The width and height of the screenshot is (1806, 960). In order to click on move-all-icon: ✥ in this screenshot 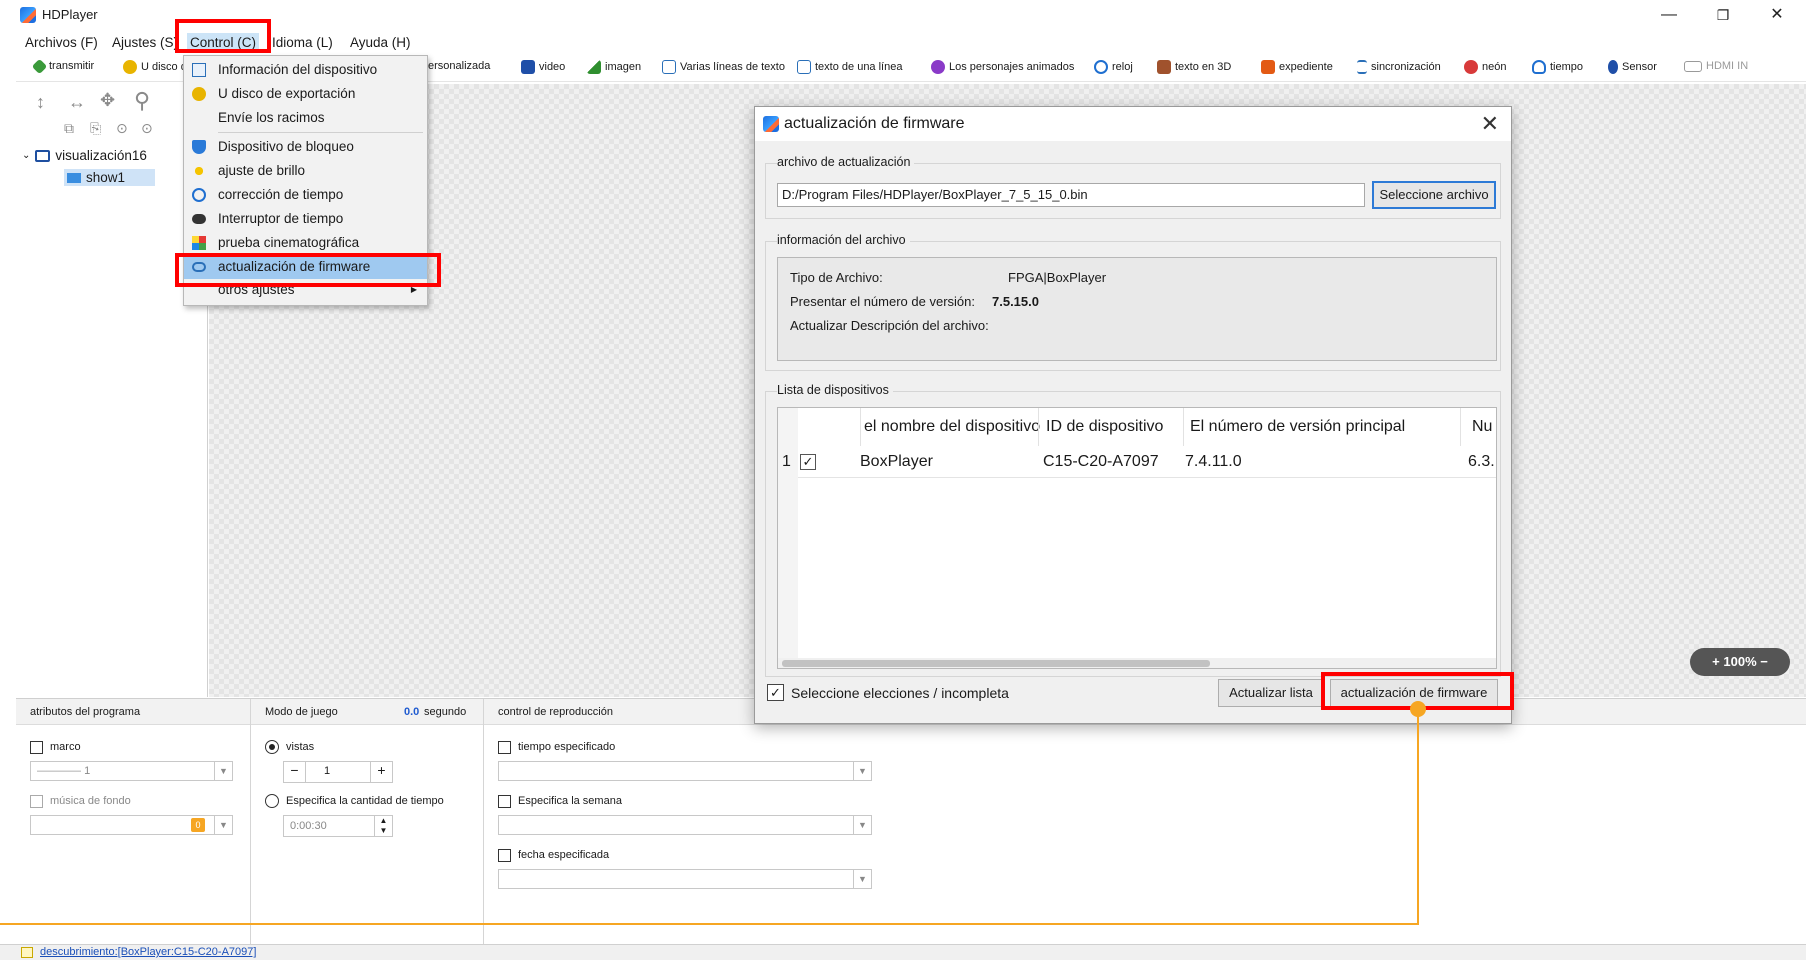, I will do `click(107, 100)`.